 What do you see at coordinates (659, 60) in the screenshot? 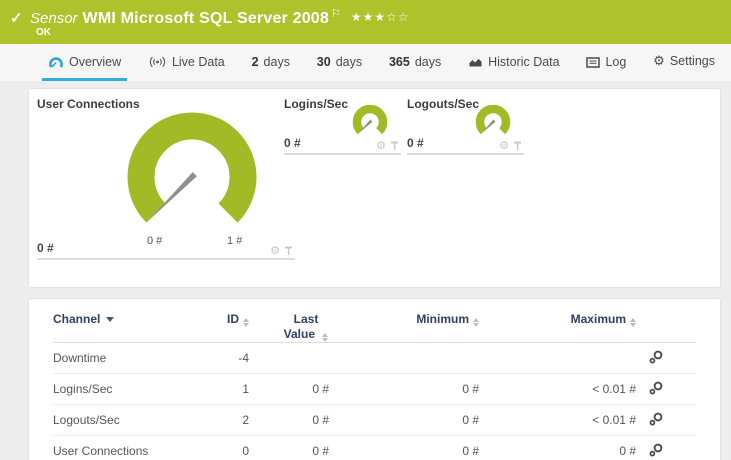
I see `gear-icon: ⚙` at bounding box center [659, 60].